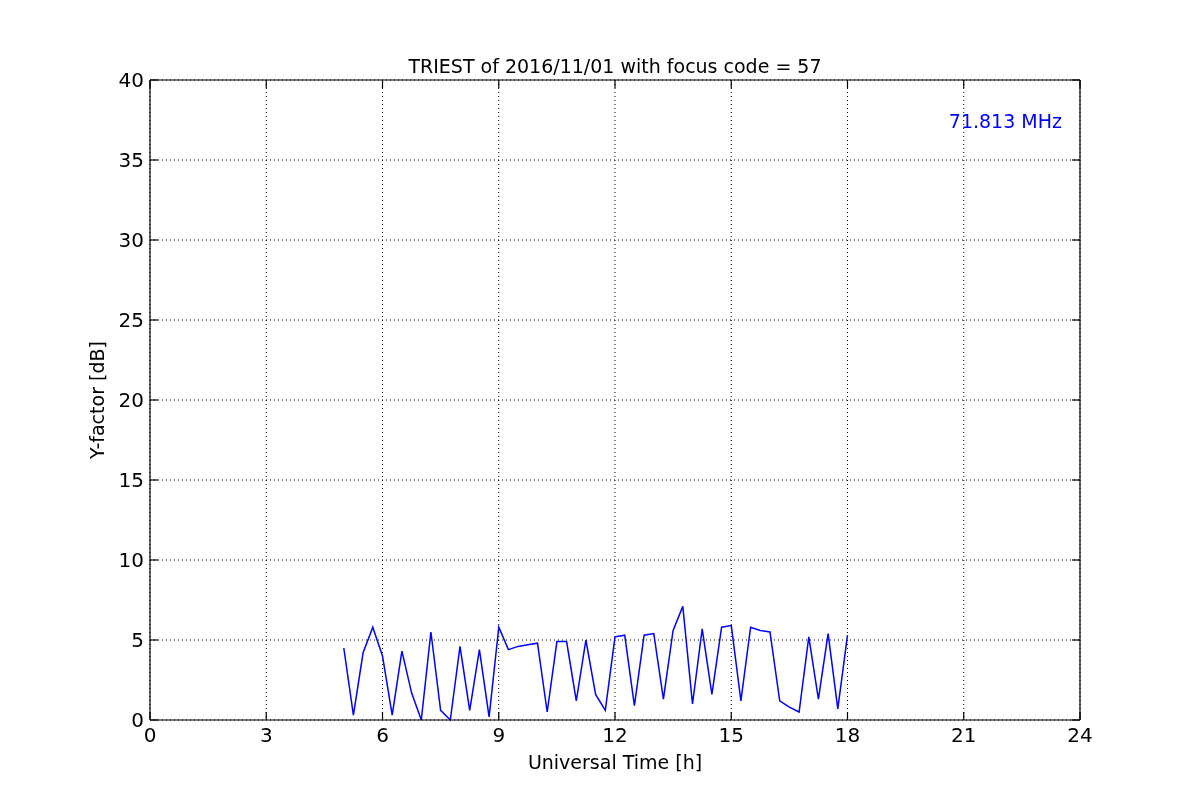 The height and width of the screenshot is (800, 1200). What do you see at coordinates (847, 735) in the screenshot?
I see `tick-label: 18` at bounding box center [847, 735].